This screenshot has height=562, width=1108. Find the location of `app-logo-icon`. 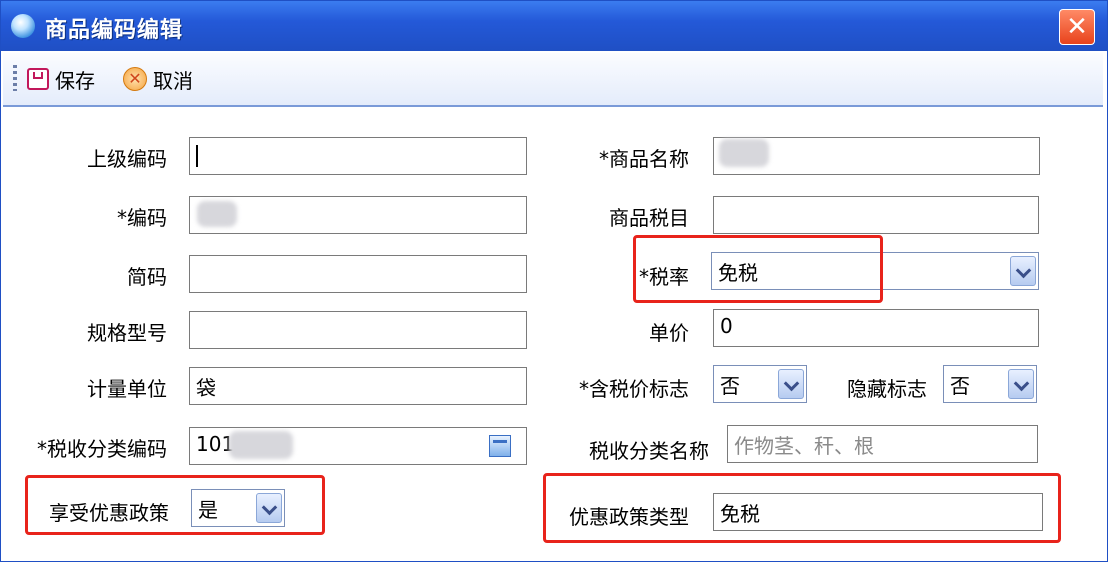

app-logo-icon is located at coordinates (23, 26).